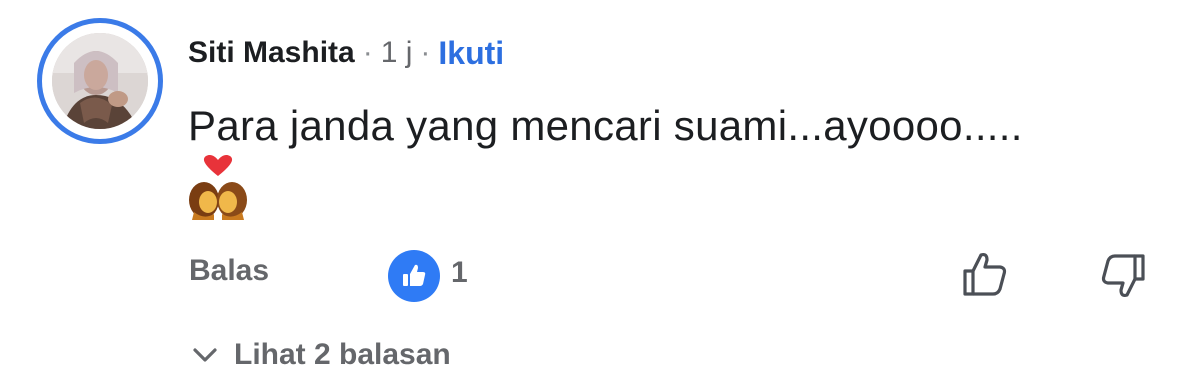  What do you see at coordinates (229, 271) in the screenshot?
I see `reply-button: Balas` at bounding box center [229, 271].